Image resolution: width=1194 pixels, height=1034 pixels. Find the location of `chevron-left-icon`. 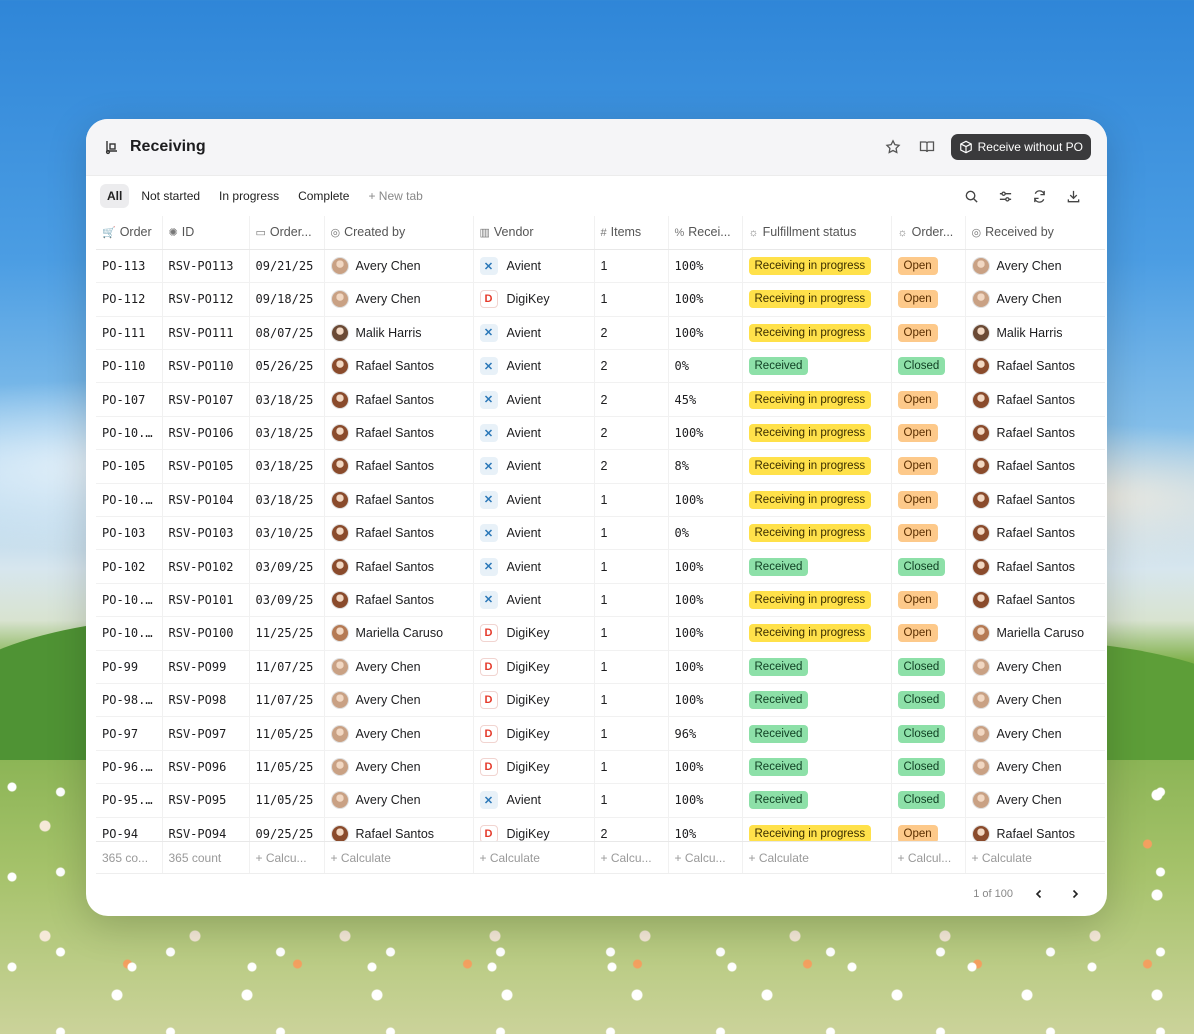

chevron-left-icon is located at coordinates (1039, 894).